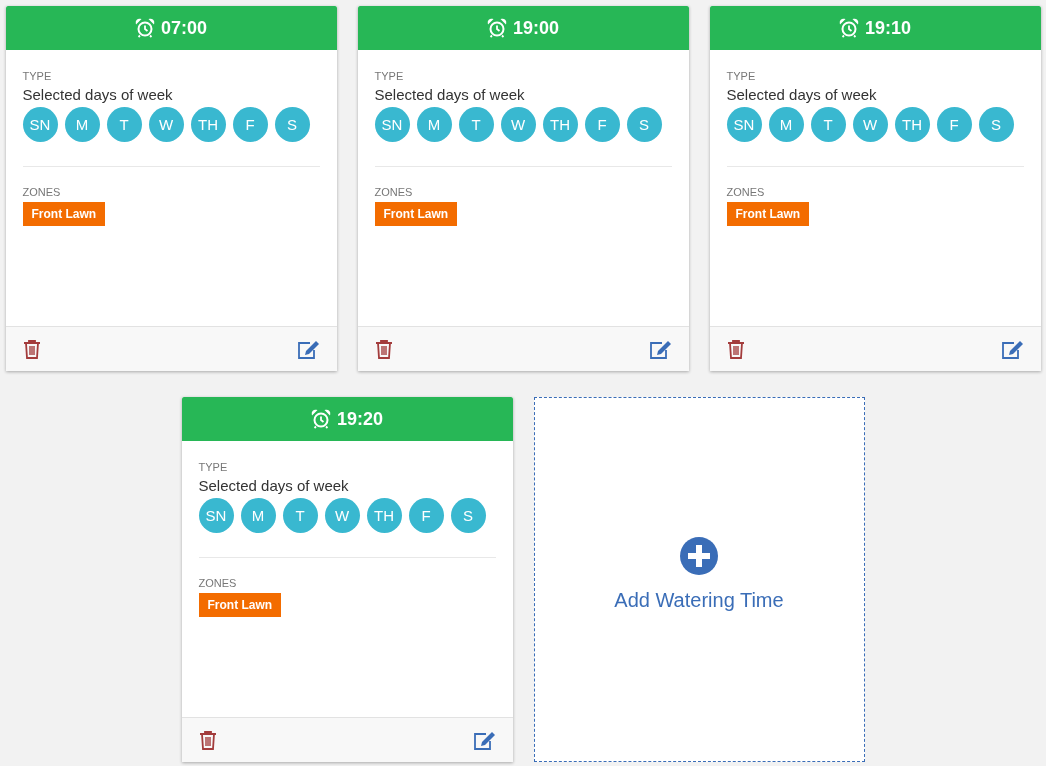  I want to click on plus-circle-icon, so click(699, 556).